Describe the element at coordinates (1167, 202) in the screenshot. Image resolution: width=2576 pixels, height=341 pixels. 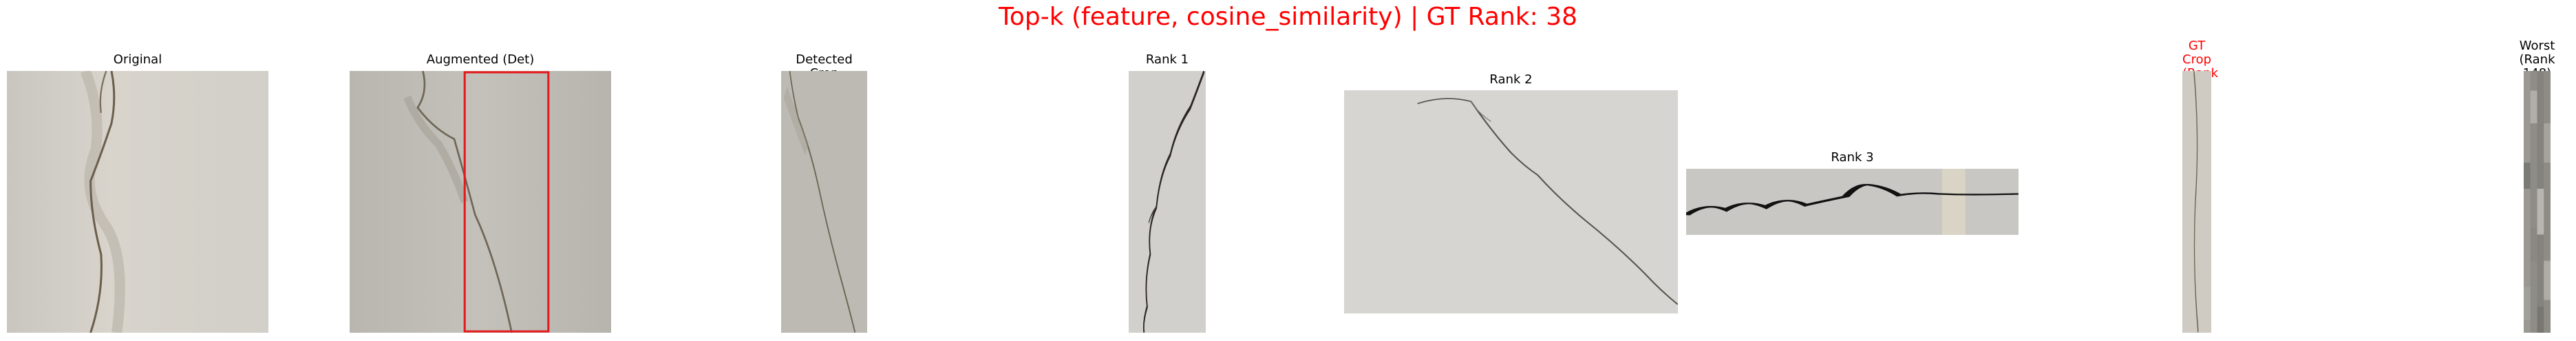
I see `rank1-image` at that location.